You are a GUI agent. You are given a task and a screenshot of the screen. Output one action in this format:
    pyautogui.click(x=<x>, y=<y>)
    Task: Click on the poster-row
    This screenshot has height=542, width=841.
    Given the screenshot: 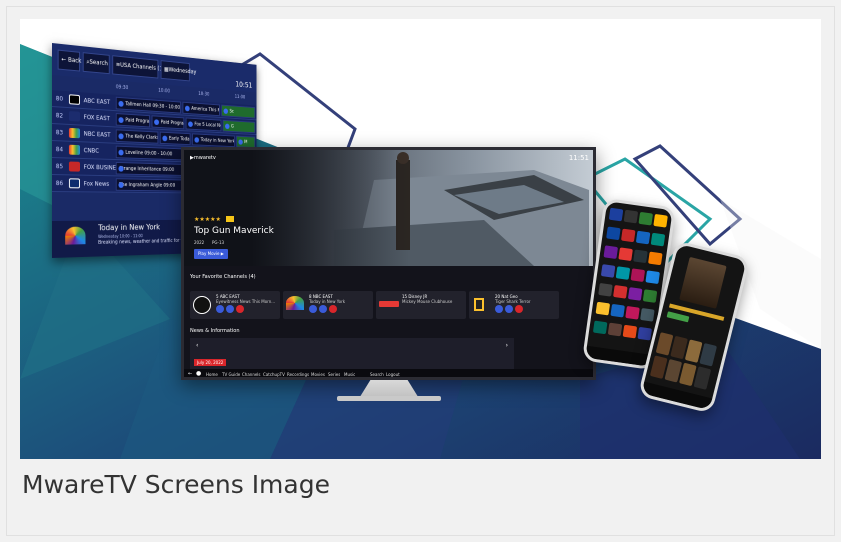 What is the action you would take?
    pyautogui.click(x=685, y=363)
    